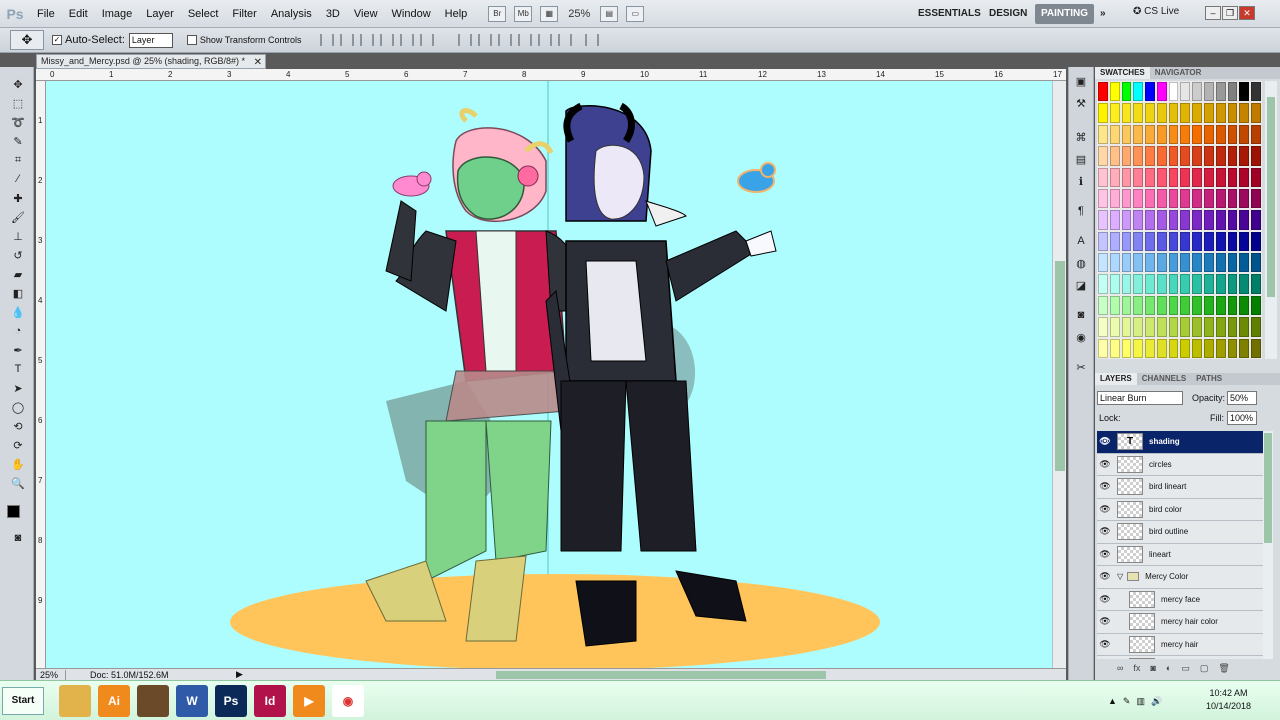 The width and height of the screenshot is (1280, 720). Describe the element at coordinates (1271, 220) in the screenshot. I see `swatches-scrollbar` at that location.